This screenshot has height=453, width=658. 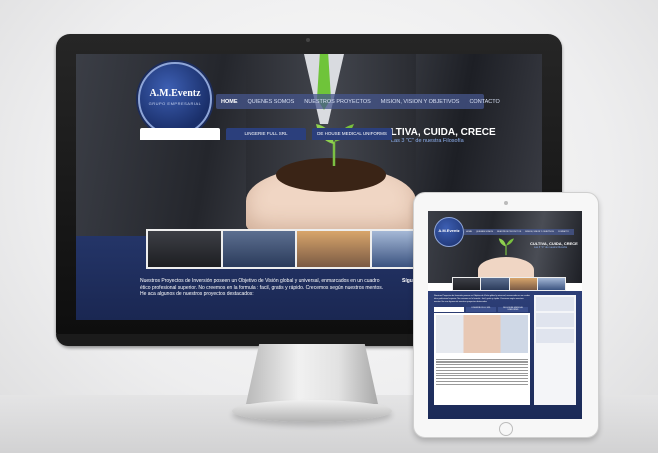 What do you see at coordinates (563, 232) in the screenshot?
I see `tablet-nav-contacto: CONTACTO` at bounding box center [563, 232].